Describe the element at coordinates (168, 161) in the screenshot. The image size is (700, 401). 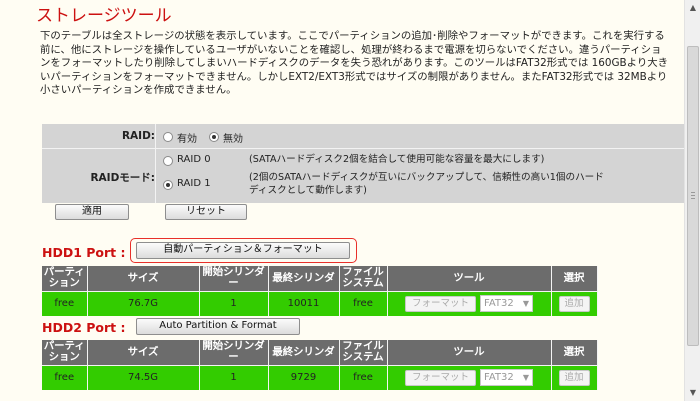
I see `raid0-radio` at that location.